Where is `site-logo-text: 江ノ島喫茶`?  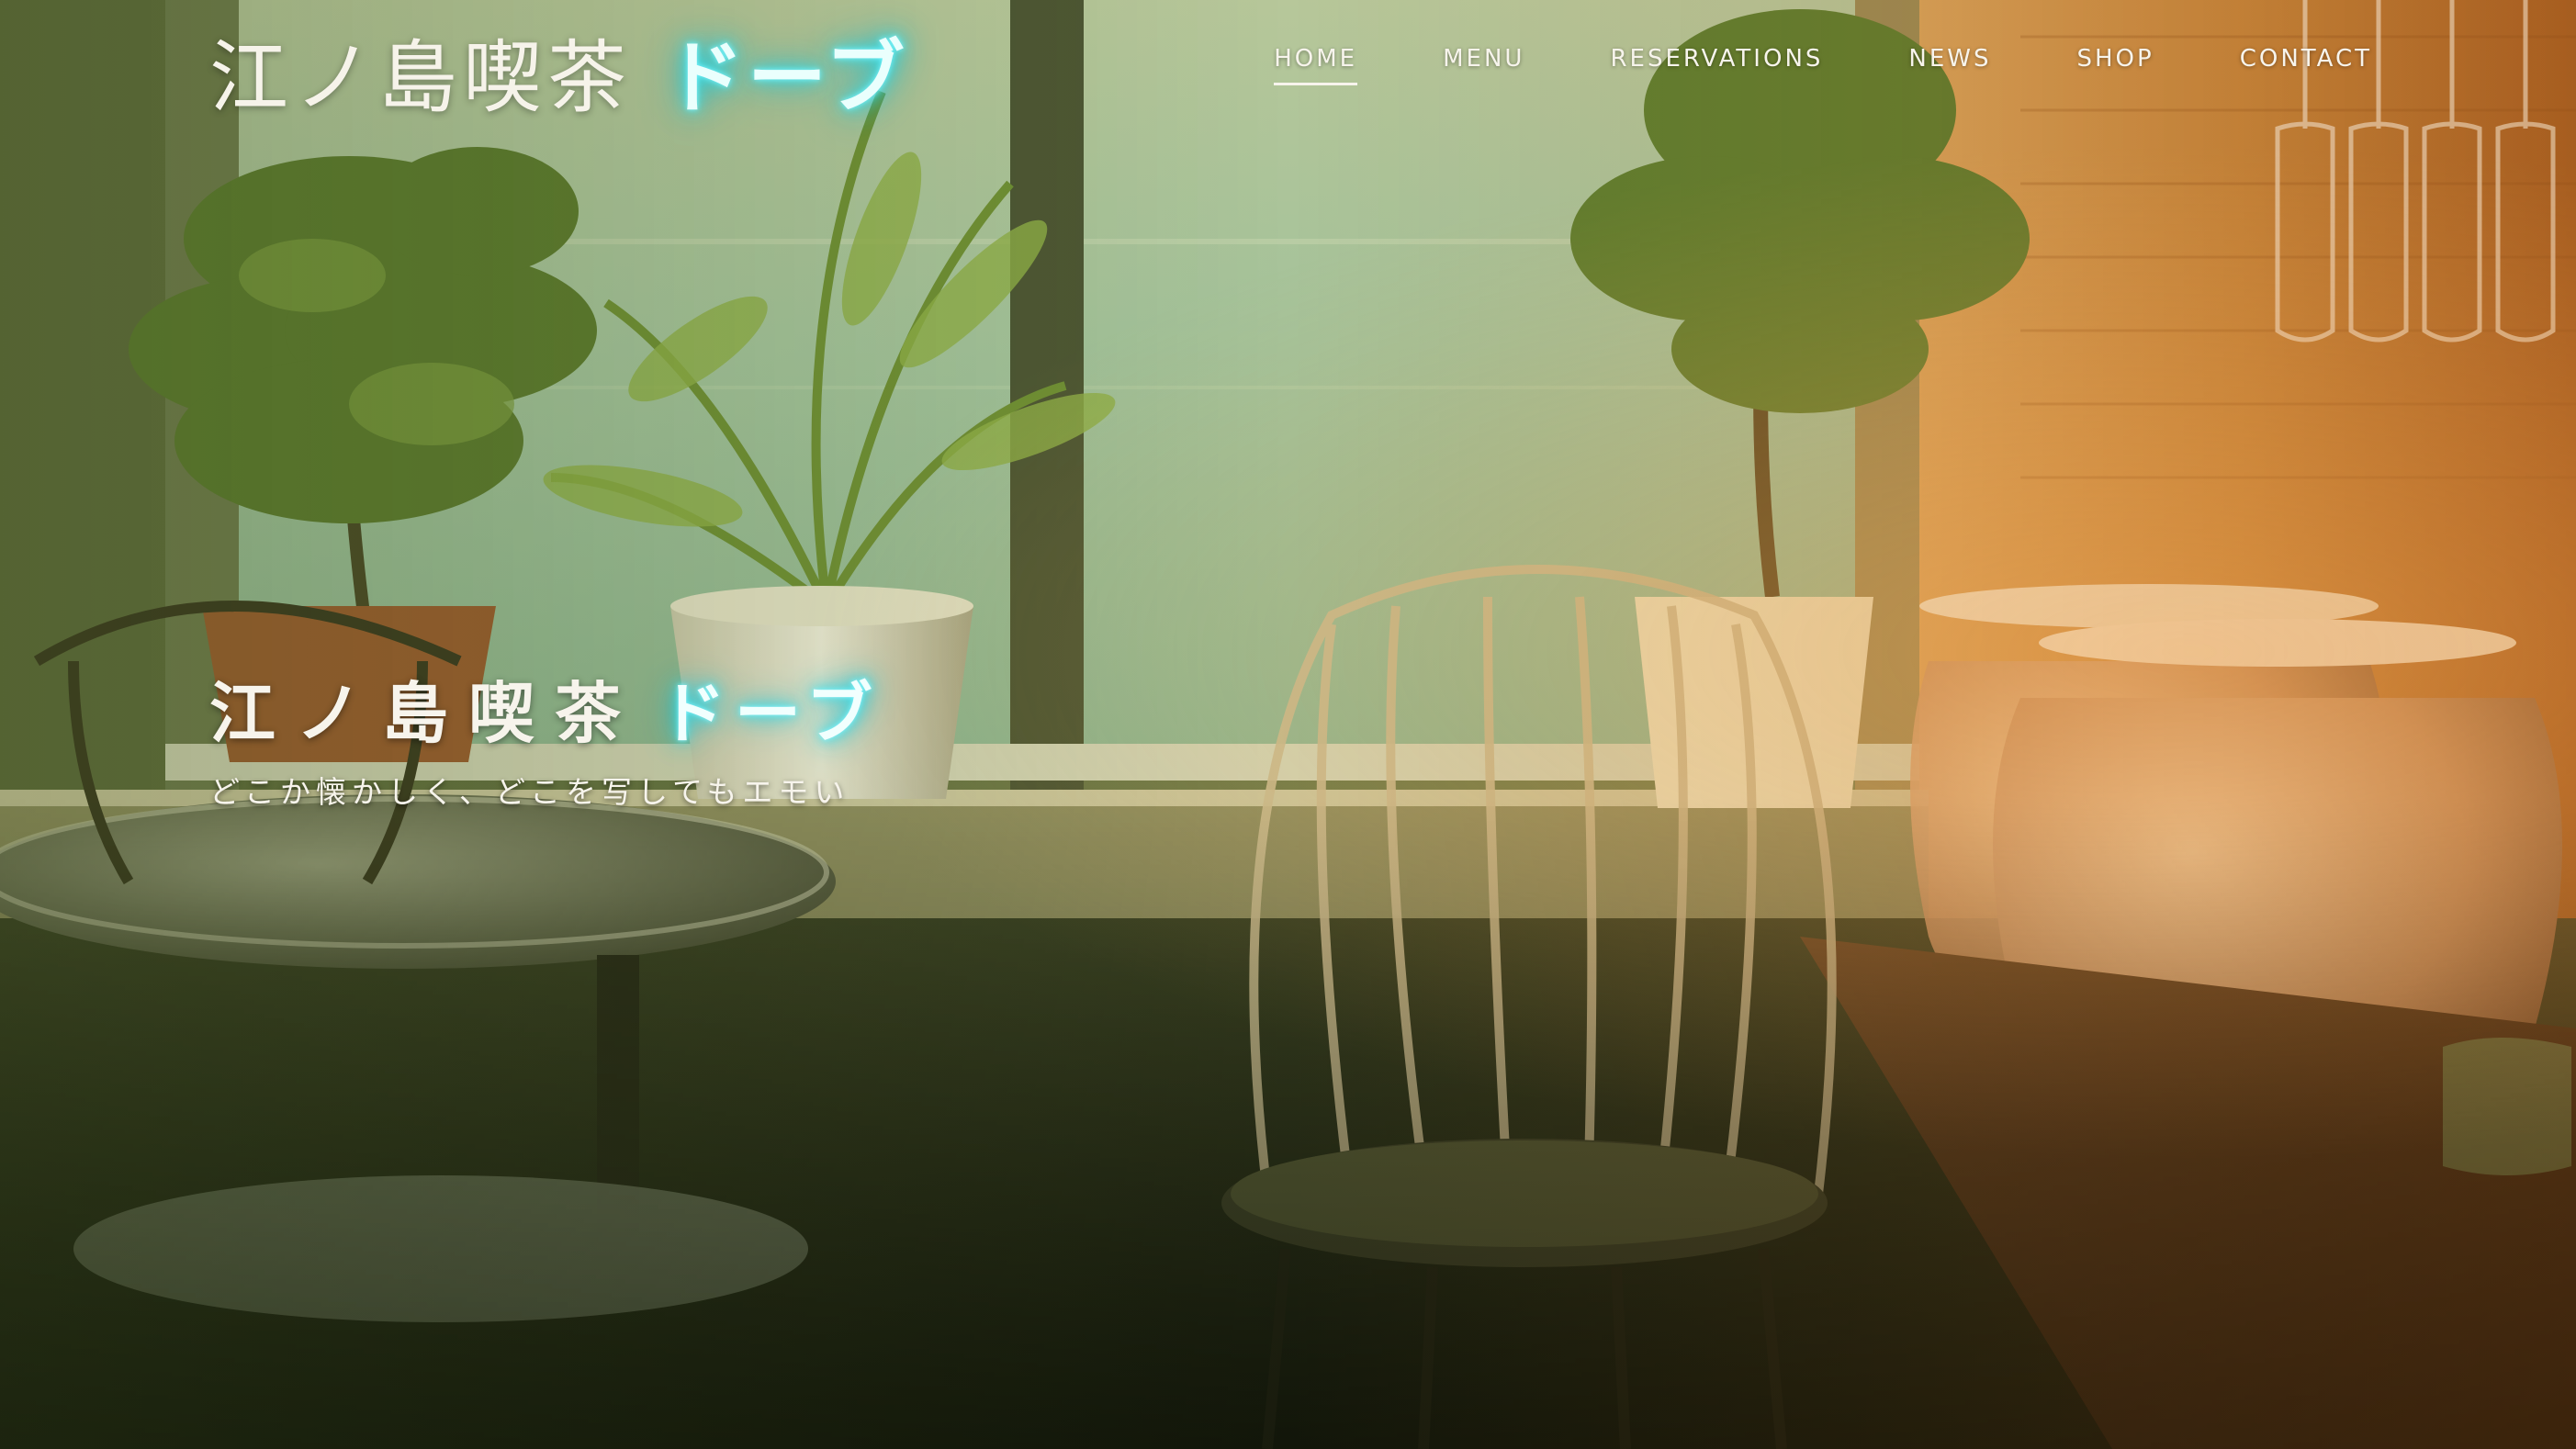
site-logo-text: 江ノ島喫茶 is located at coordinates (420, 77).